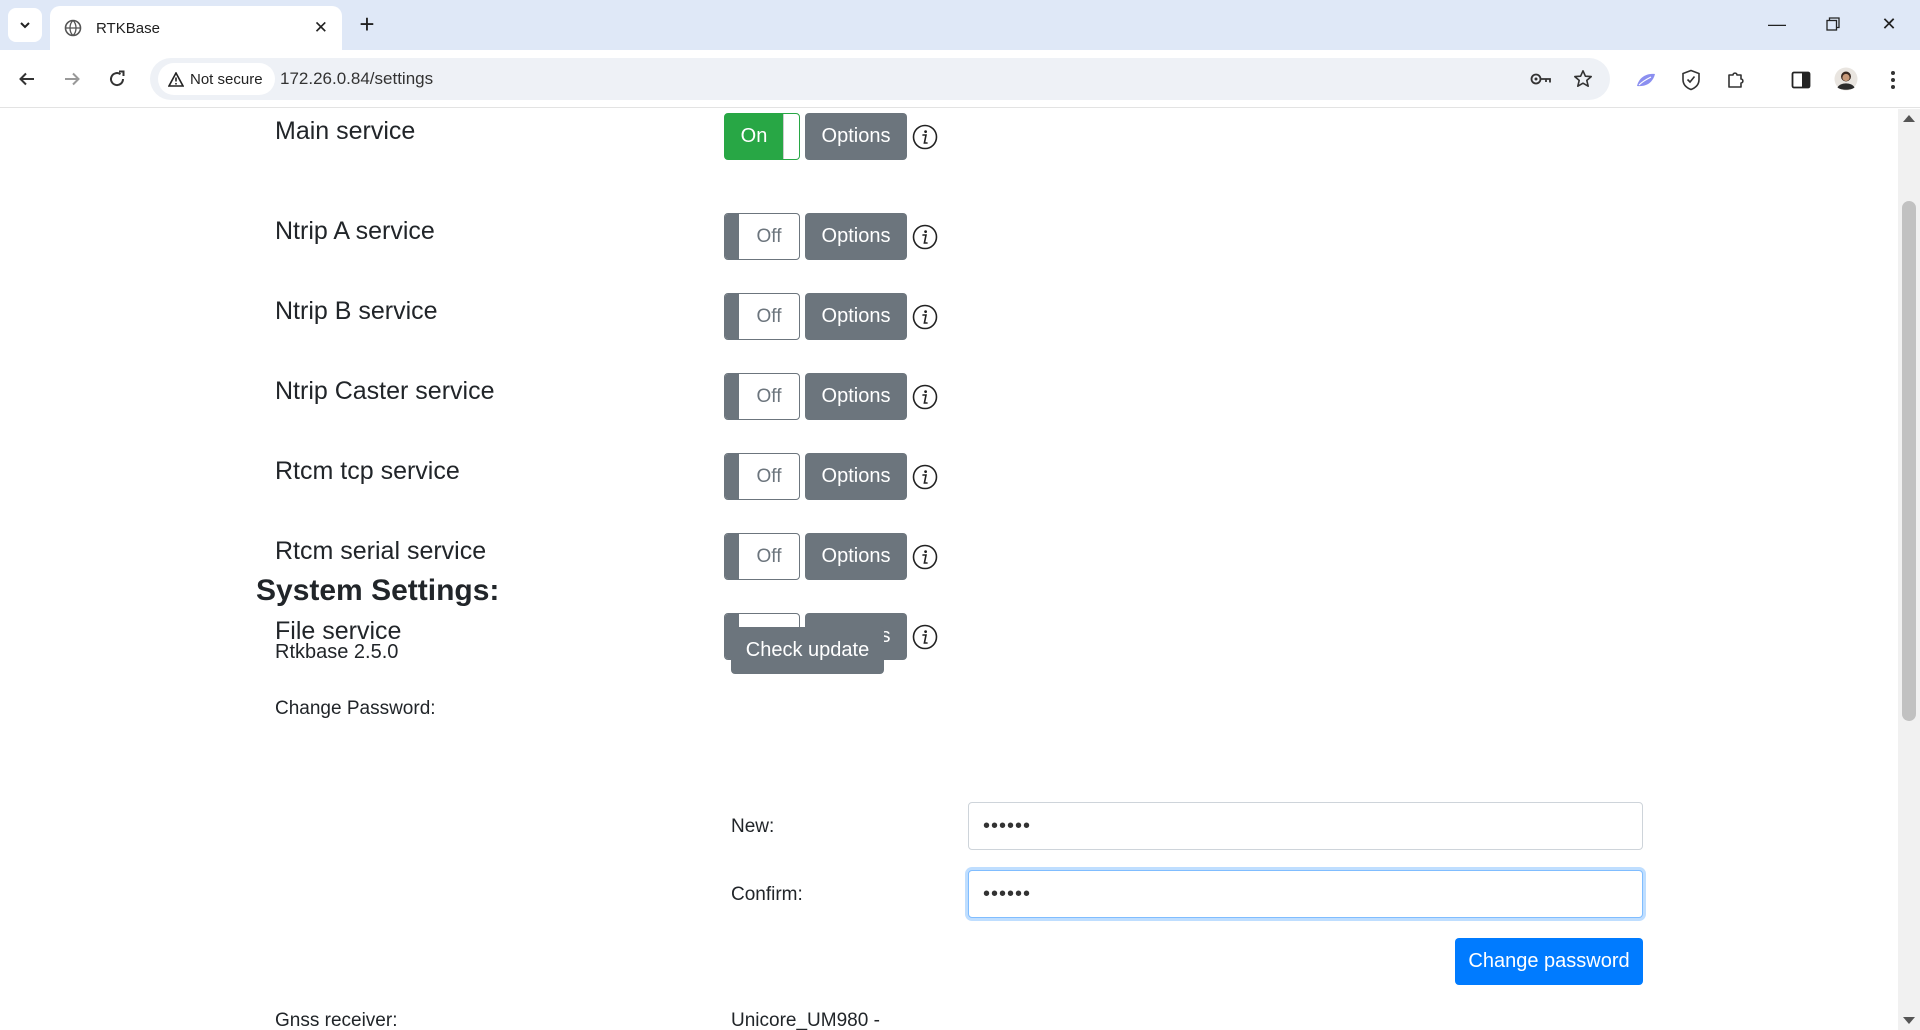 Image resolution: width=1920 pixels, height=1030 pixels. I want to click on browser-tab: RTKBase ✕, so click(196, 28).